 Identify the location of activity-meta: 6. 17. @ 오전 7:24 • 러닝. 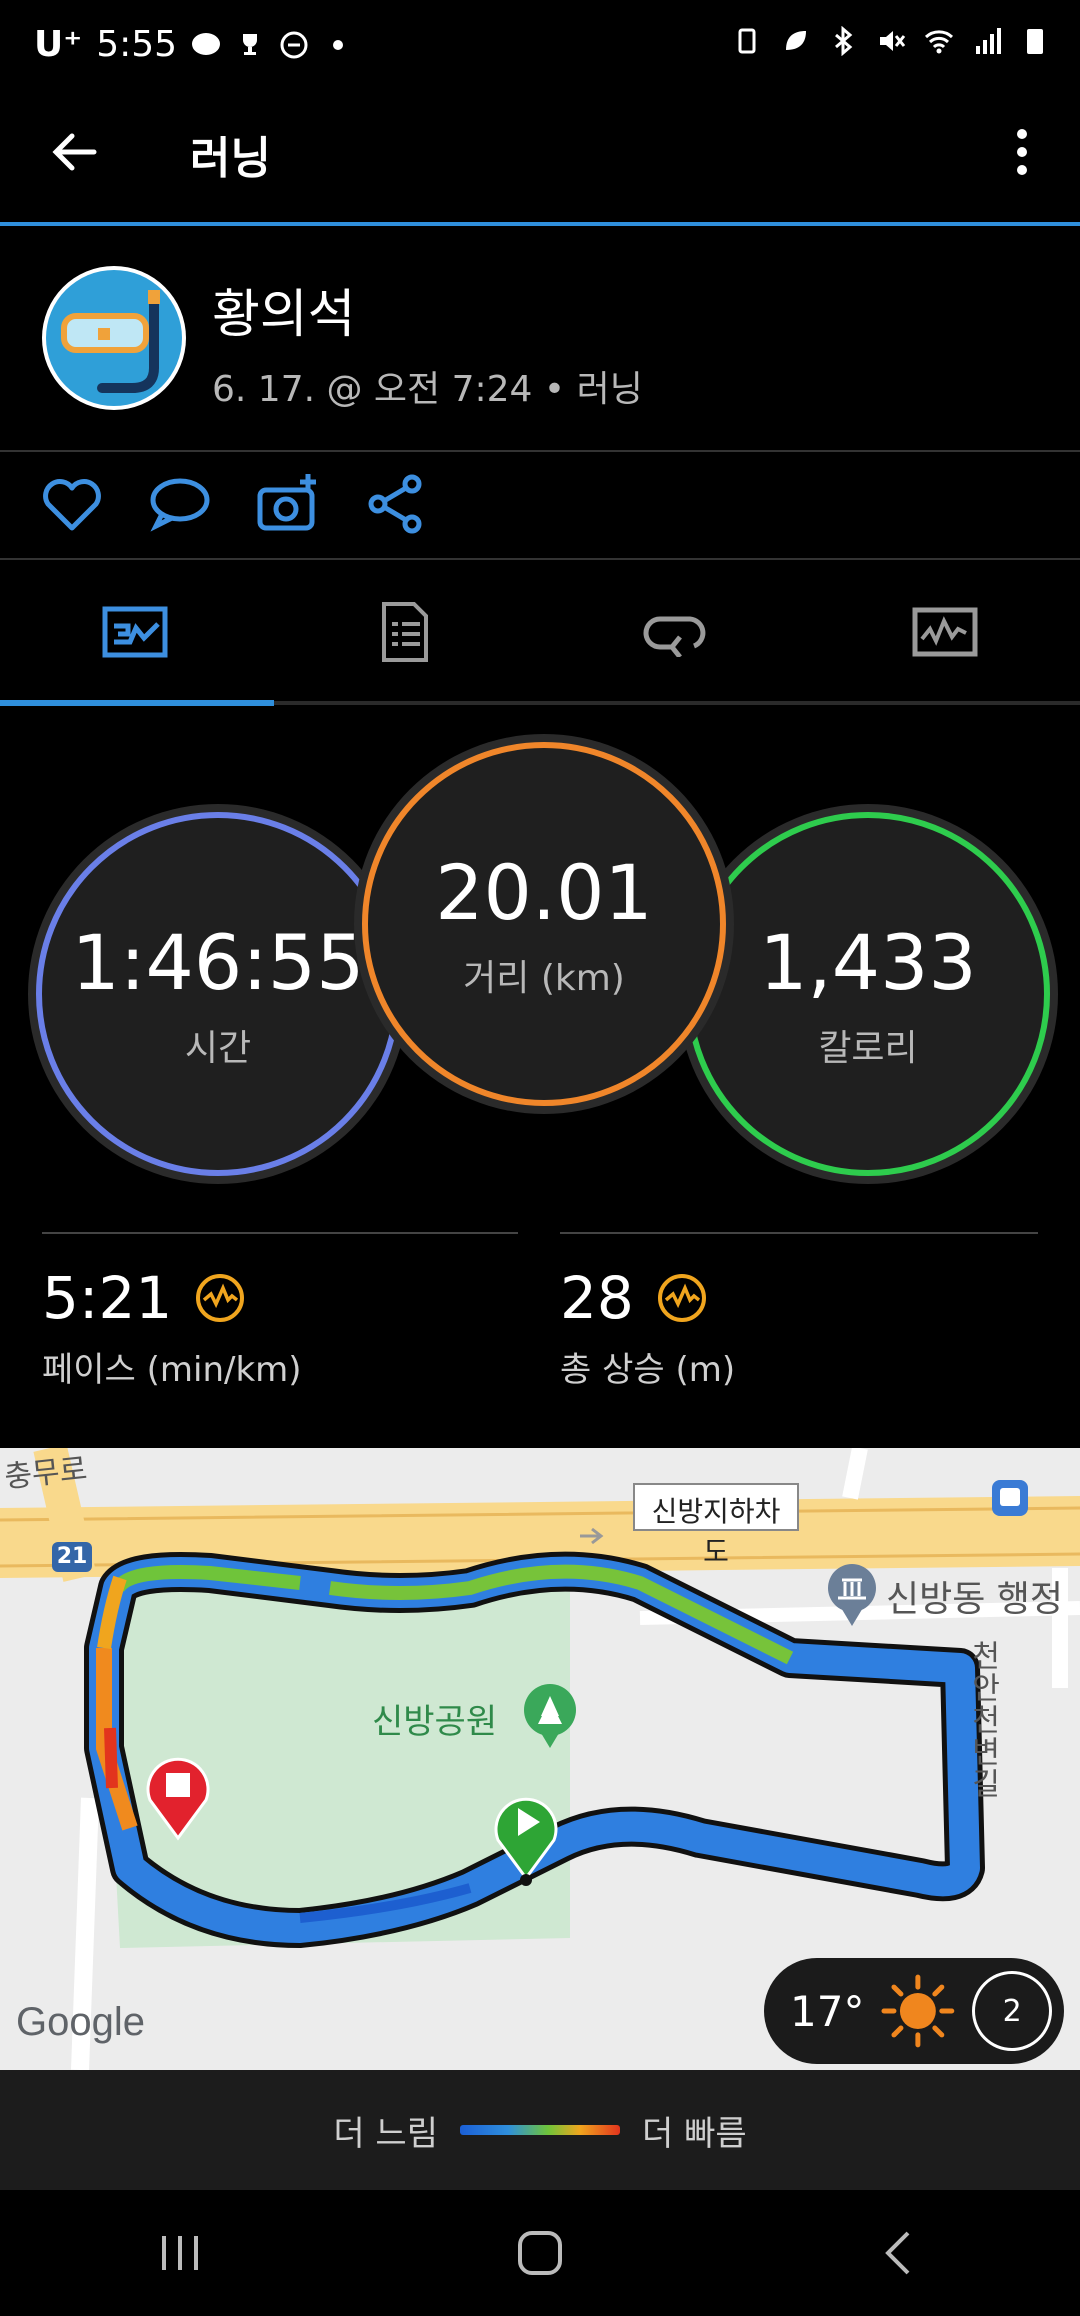
(427, 389).